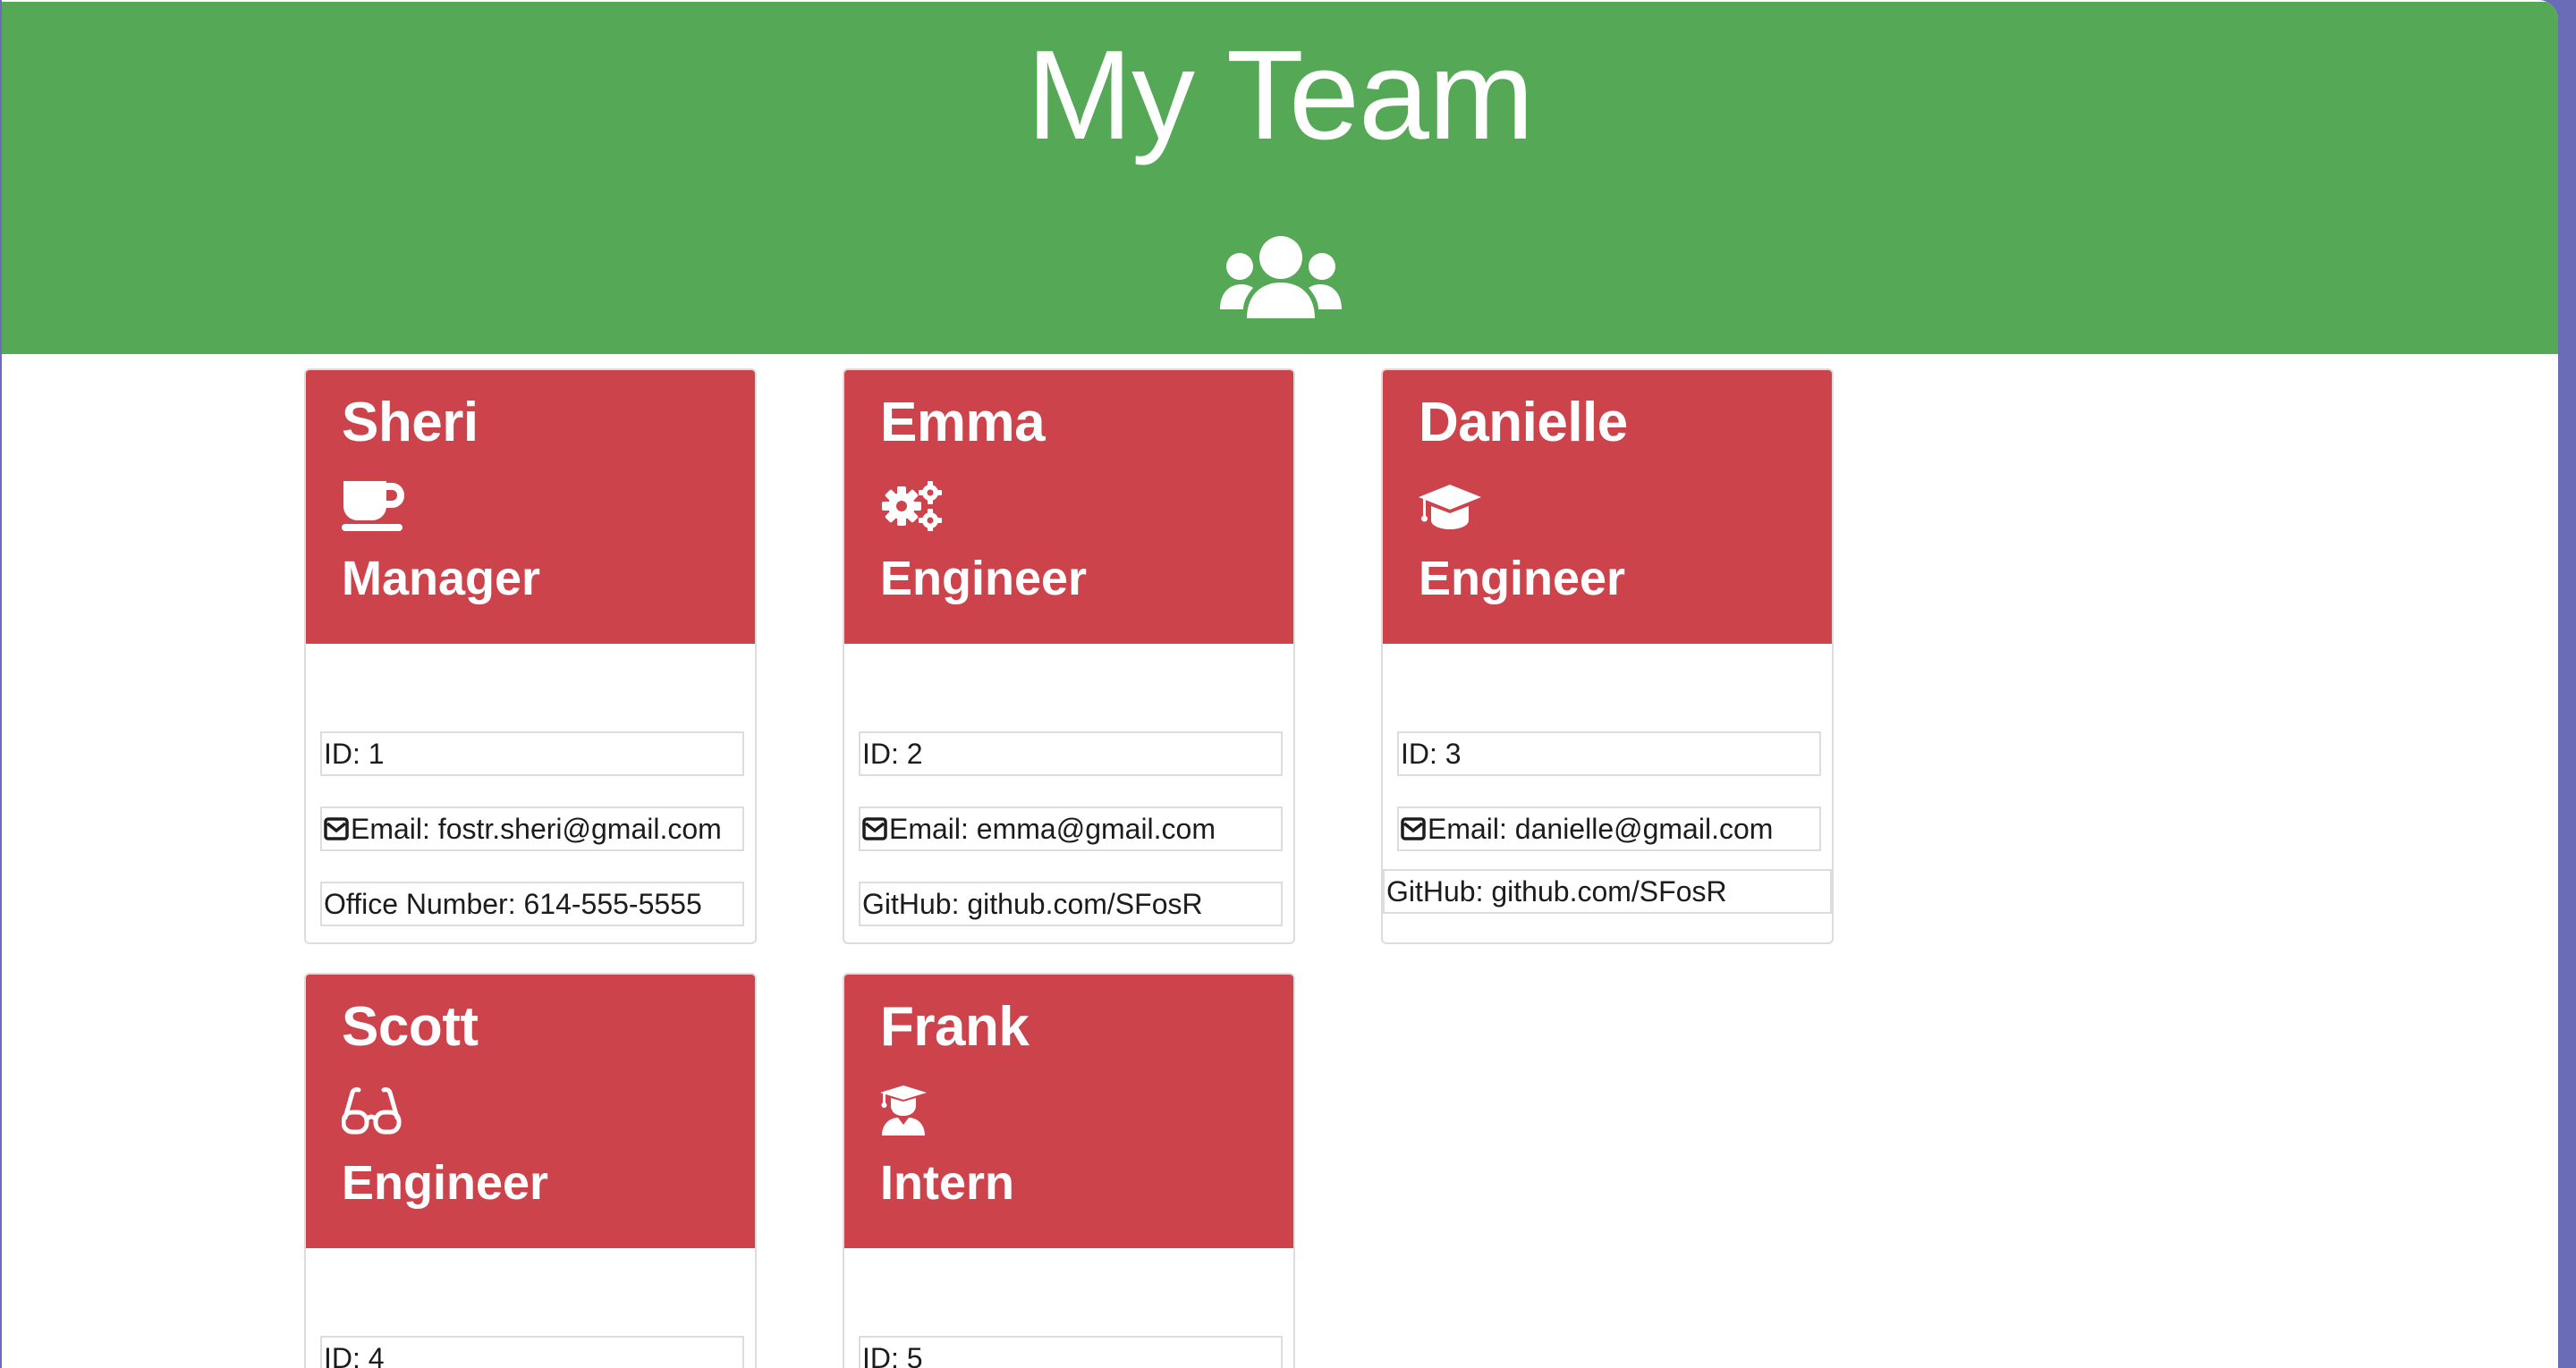 The width and height of the screenshot is (2576, 1368). I want to click on employee-id: ID: 5, so click(1071, 1352).